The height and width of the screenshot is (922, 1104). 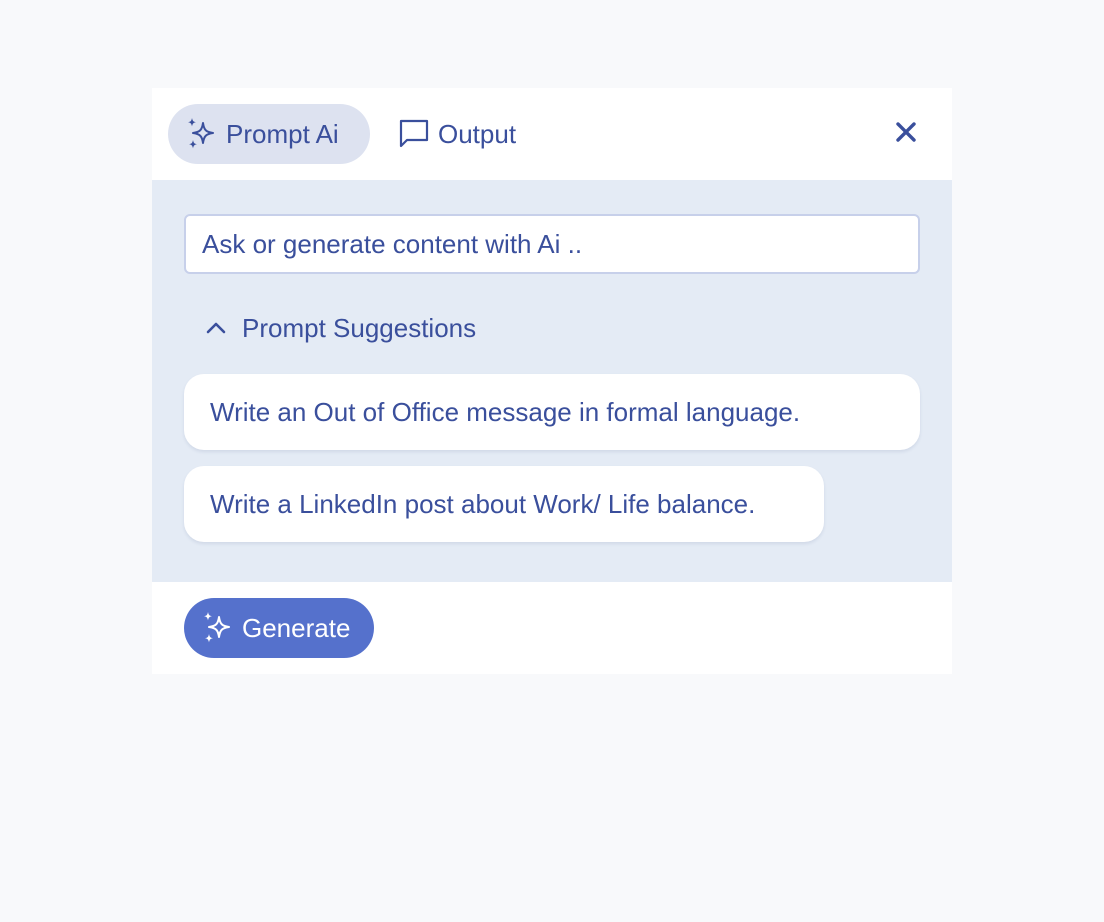 I want to click on close-icon, so click(x=906, y=134).